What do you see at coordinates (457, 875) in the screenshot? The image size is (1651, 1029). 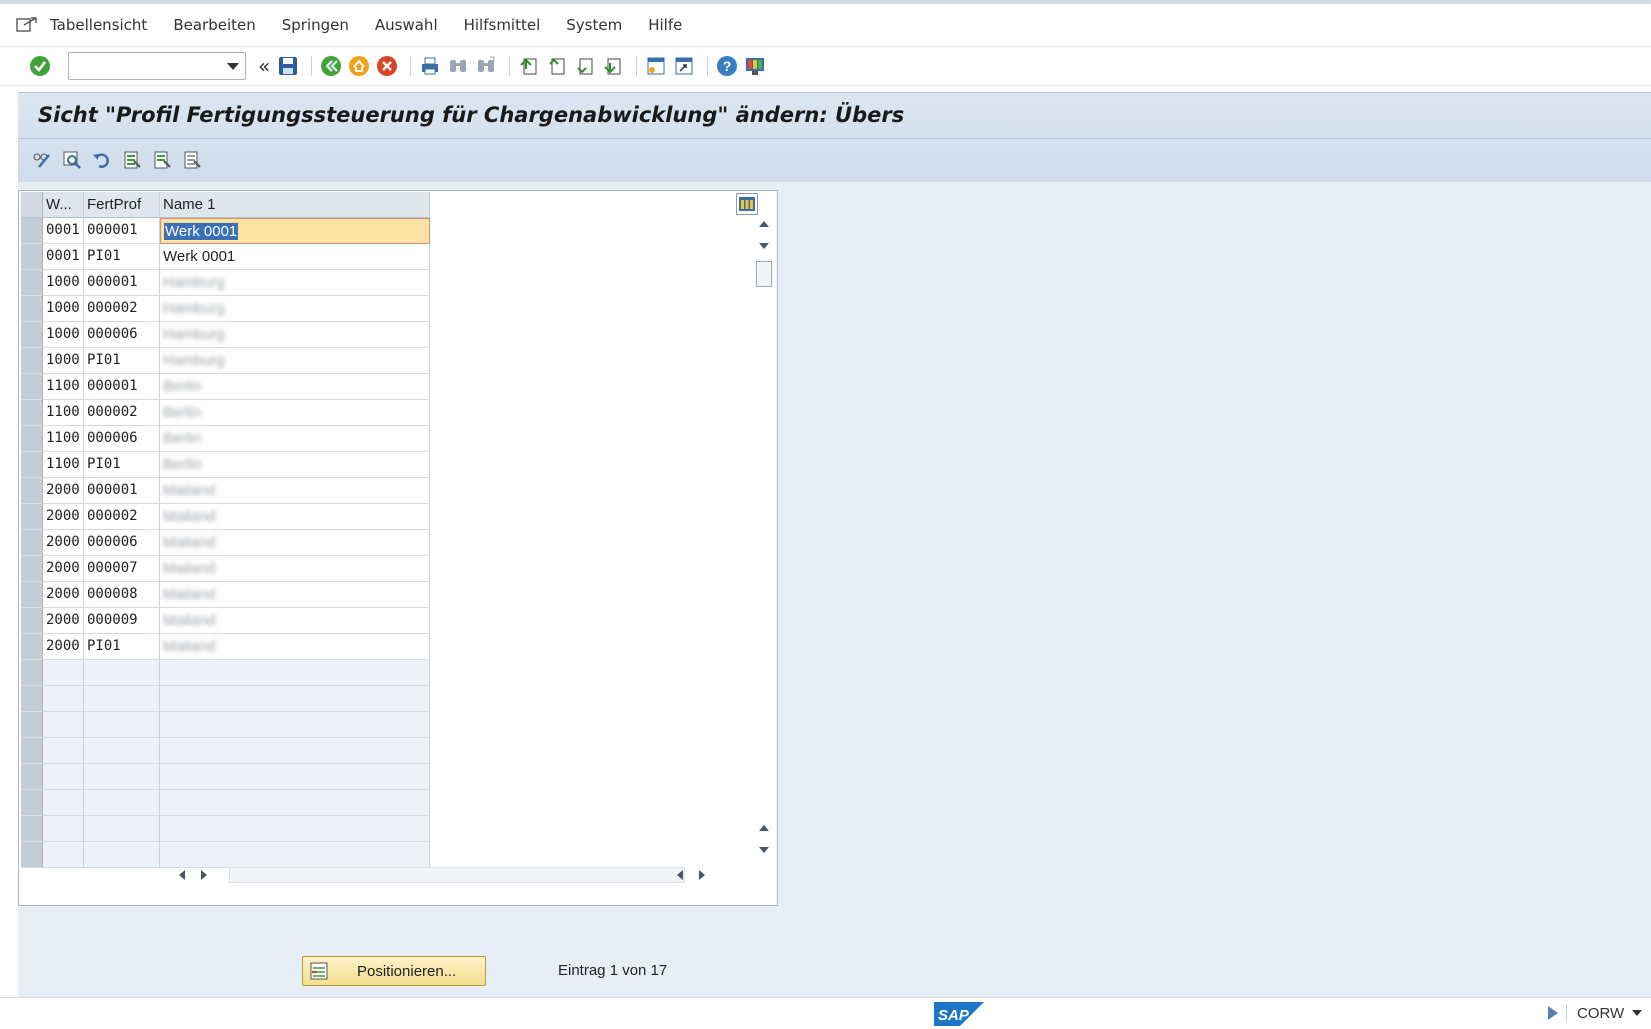 I see `scroll-track` at bounding box center [457, 875].